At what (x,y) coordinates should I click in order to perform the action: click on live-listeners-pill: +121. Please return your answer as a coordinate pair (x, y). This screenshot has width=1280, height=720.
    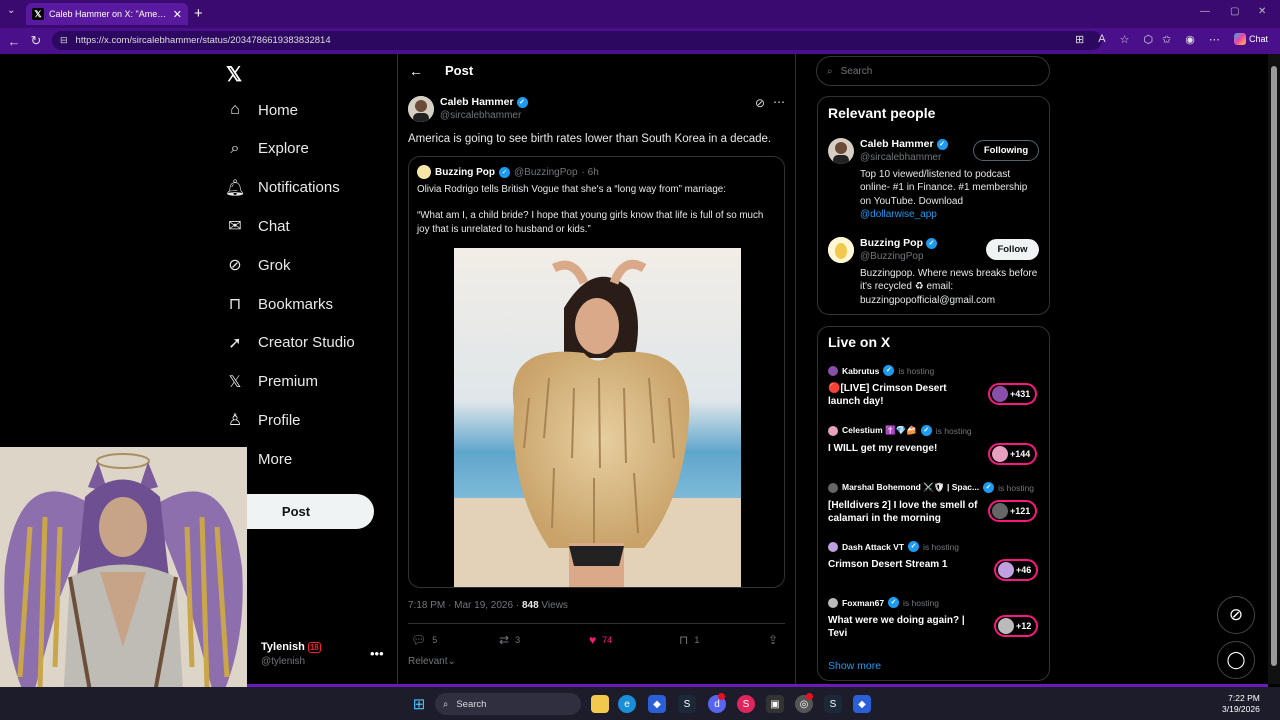
    Looking at the image, I should click on (1013, 511).